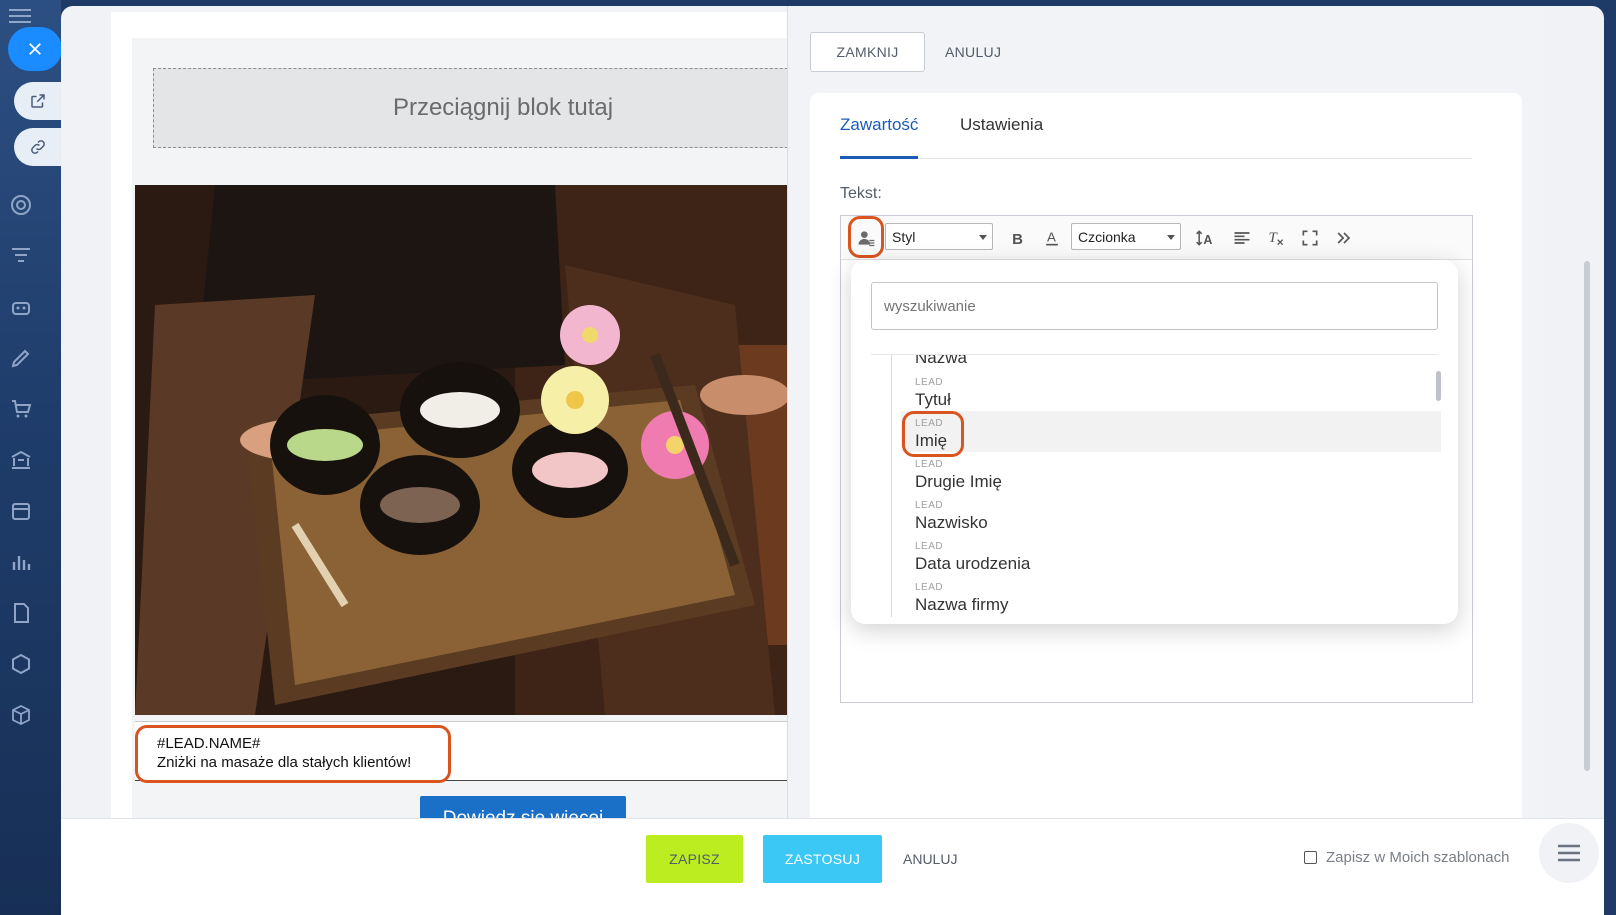  Describe the element at coordinates (939, 236) in the screenshot. I see `style-select: Styl` at that location.